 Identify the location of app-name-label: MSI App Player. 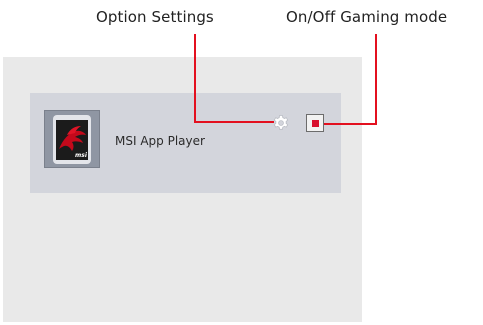
(160, 141).